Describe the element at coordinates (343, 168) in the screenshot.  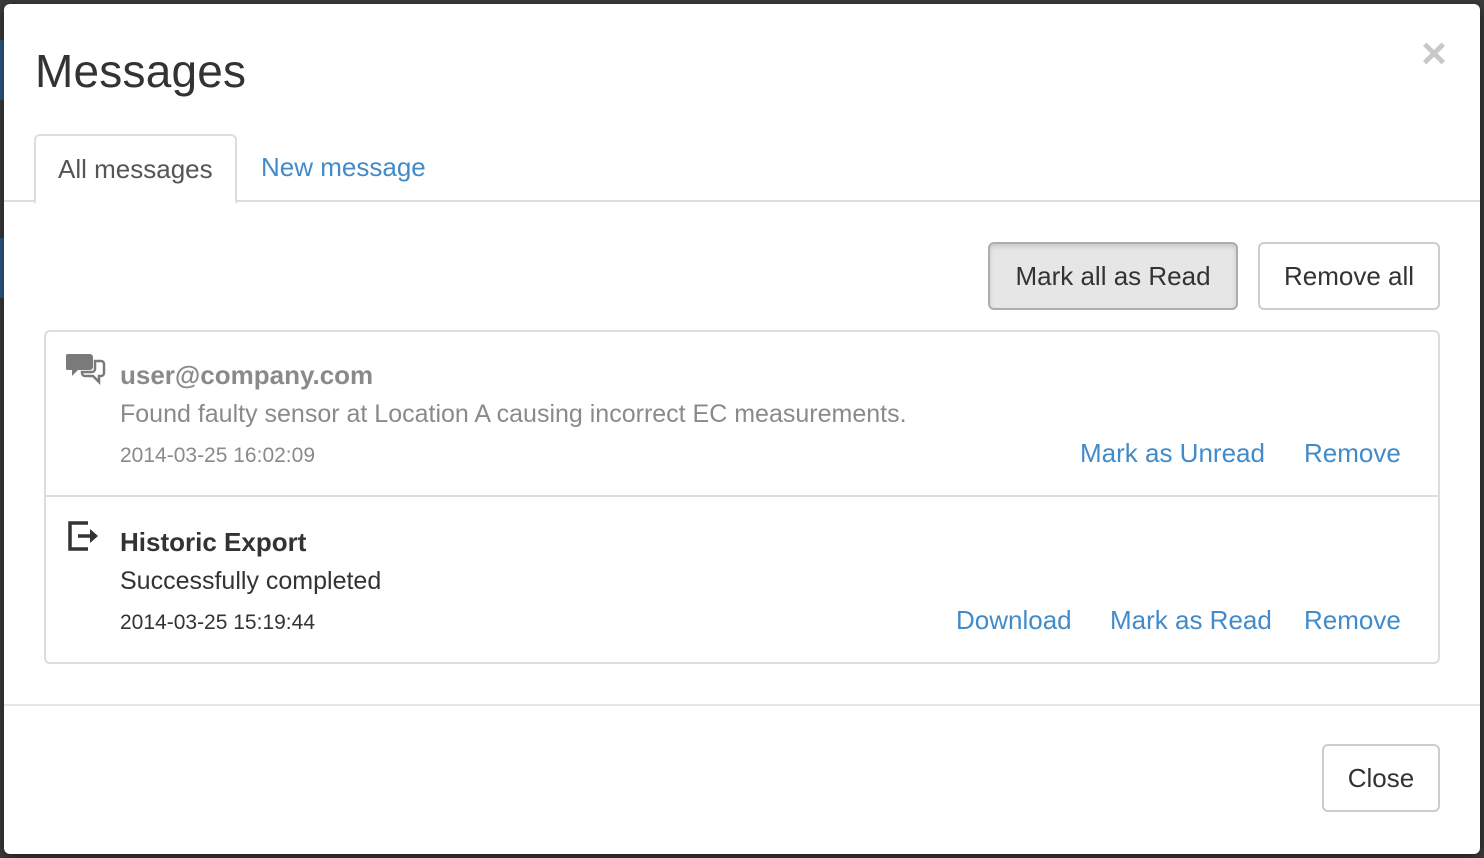
I see `tab-new-message: New message` at that location.